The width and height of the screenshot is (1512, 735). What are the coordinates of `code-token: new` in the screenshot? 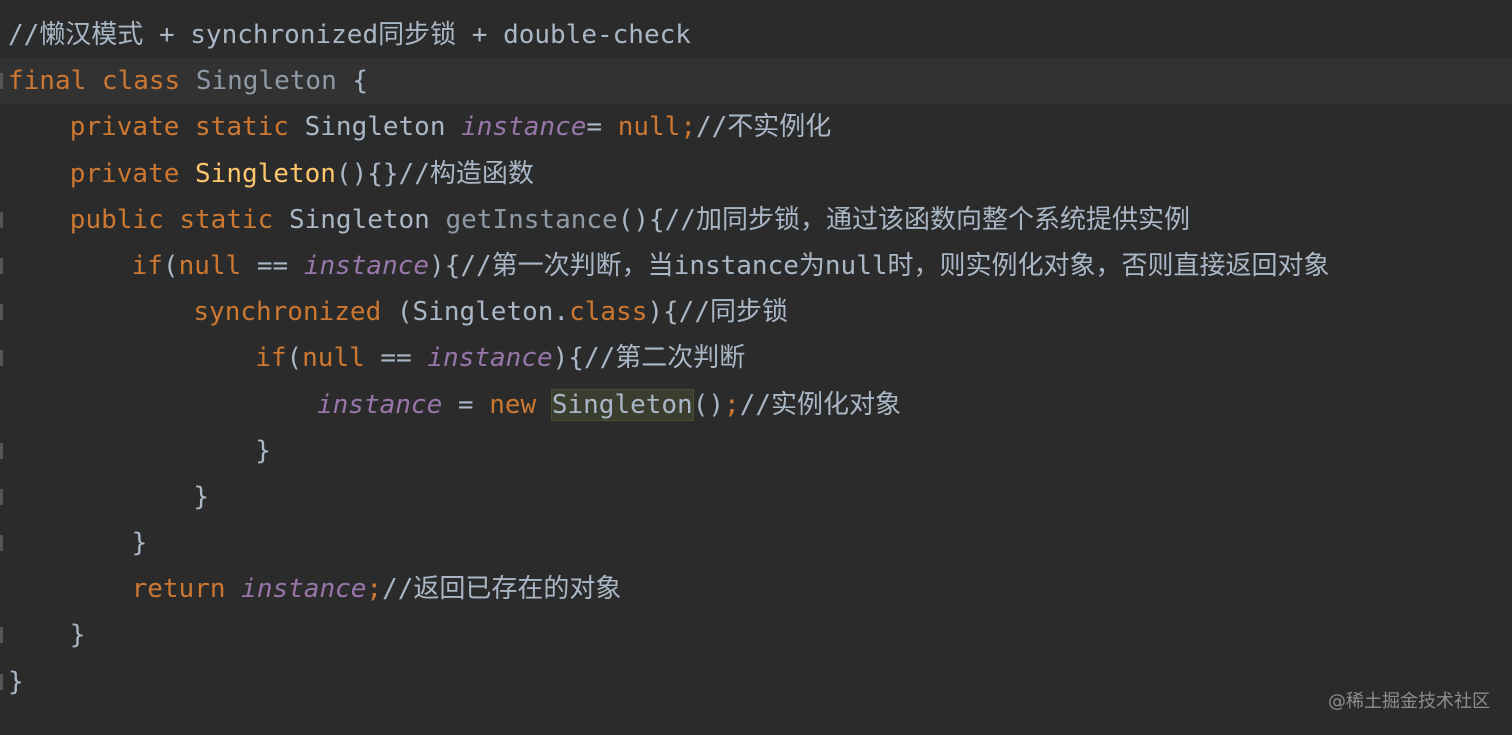 It's located at (520, 404).